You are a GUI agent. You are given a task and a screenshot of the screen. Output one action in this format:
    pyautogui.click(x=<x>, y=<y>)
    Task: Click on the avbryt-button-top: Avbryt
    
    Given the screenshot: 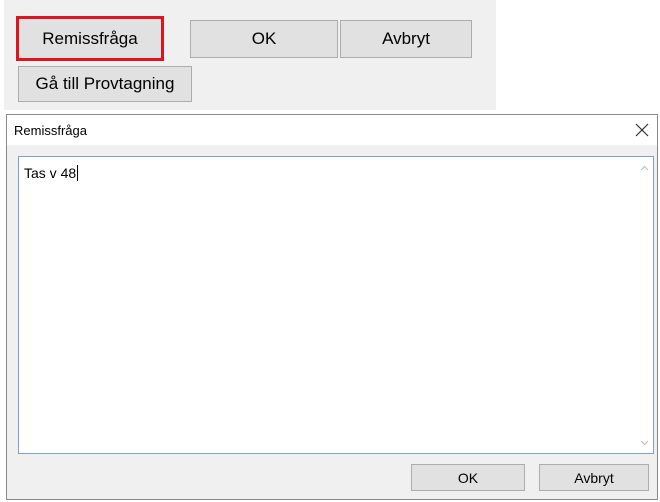 What is the action you would take?
    pyautogui.click(x=406, y=39)
    